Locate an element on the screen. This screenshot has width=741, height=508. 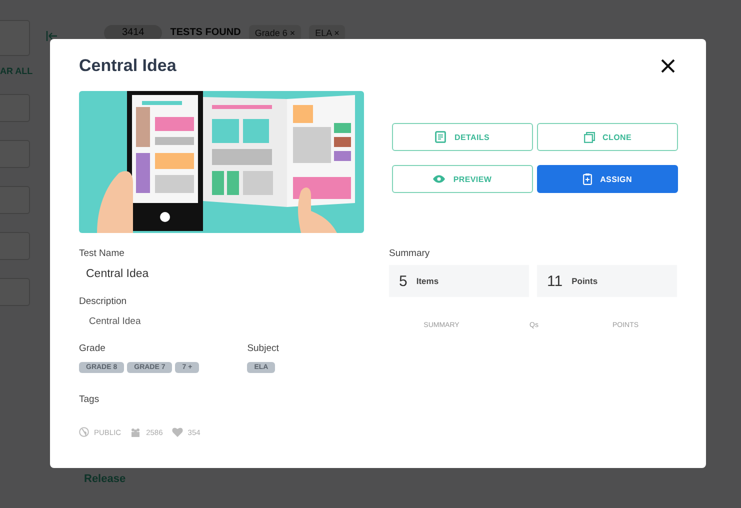
field-label: Test Name is located at coordinates (102, 253).